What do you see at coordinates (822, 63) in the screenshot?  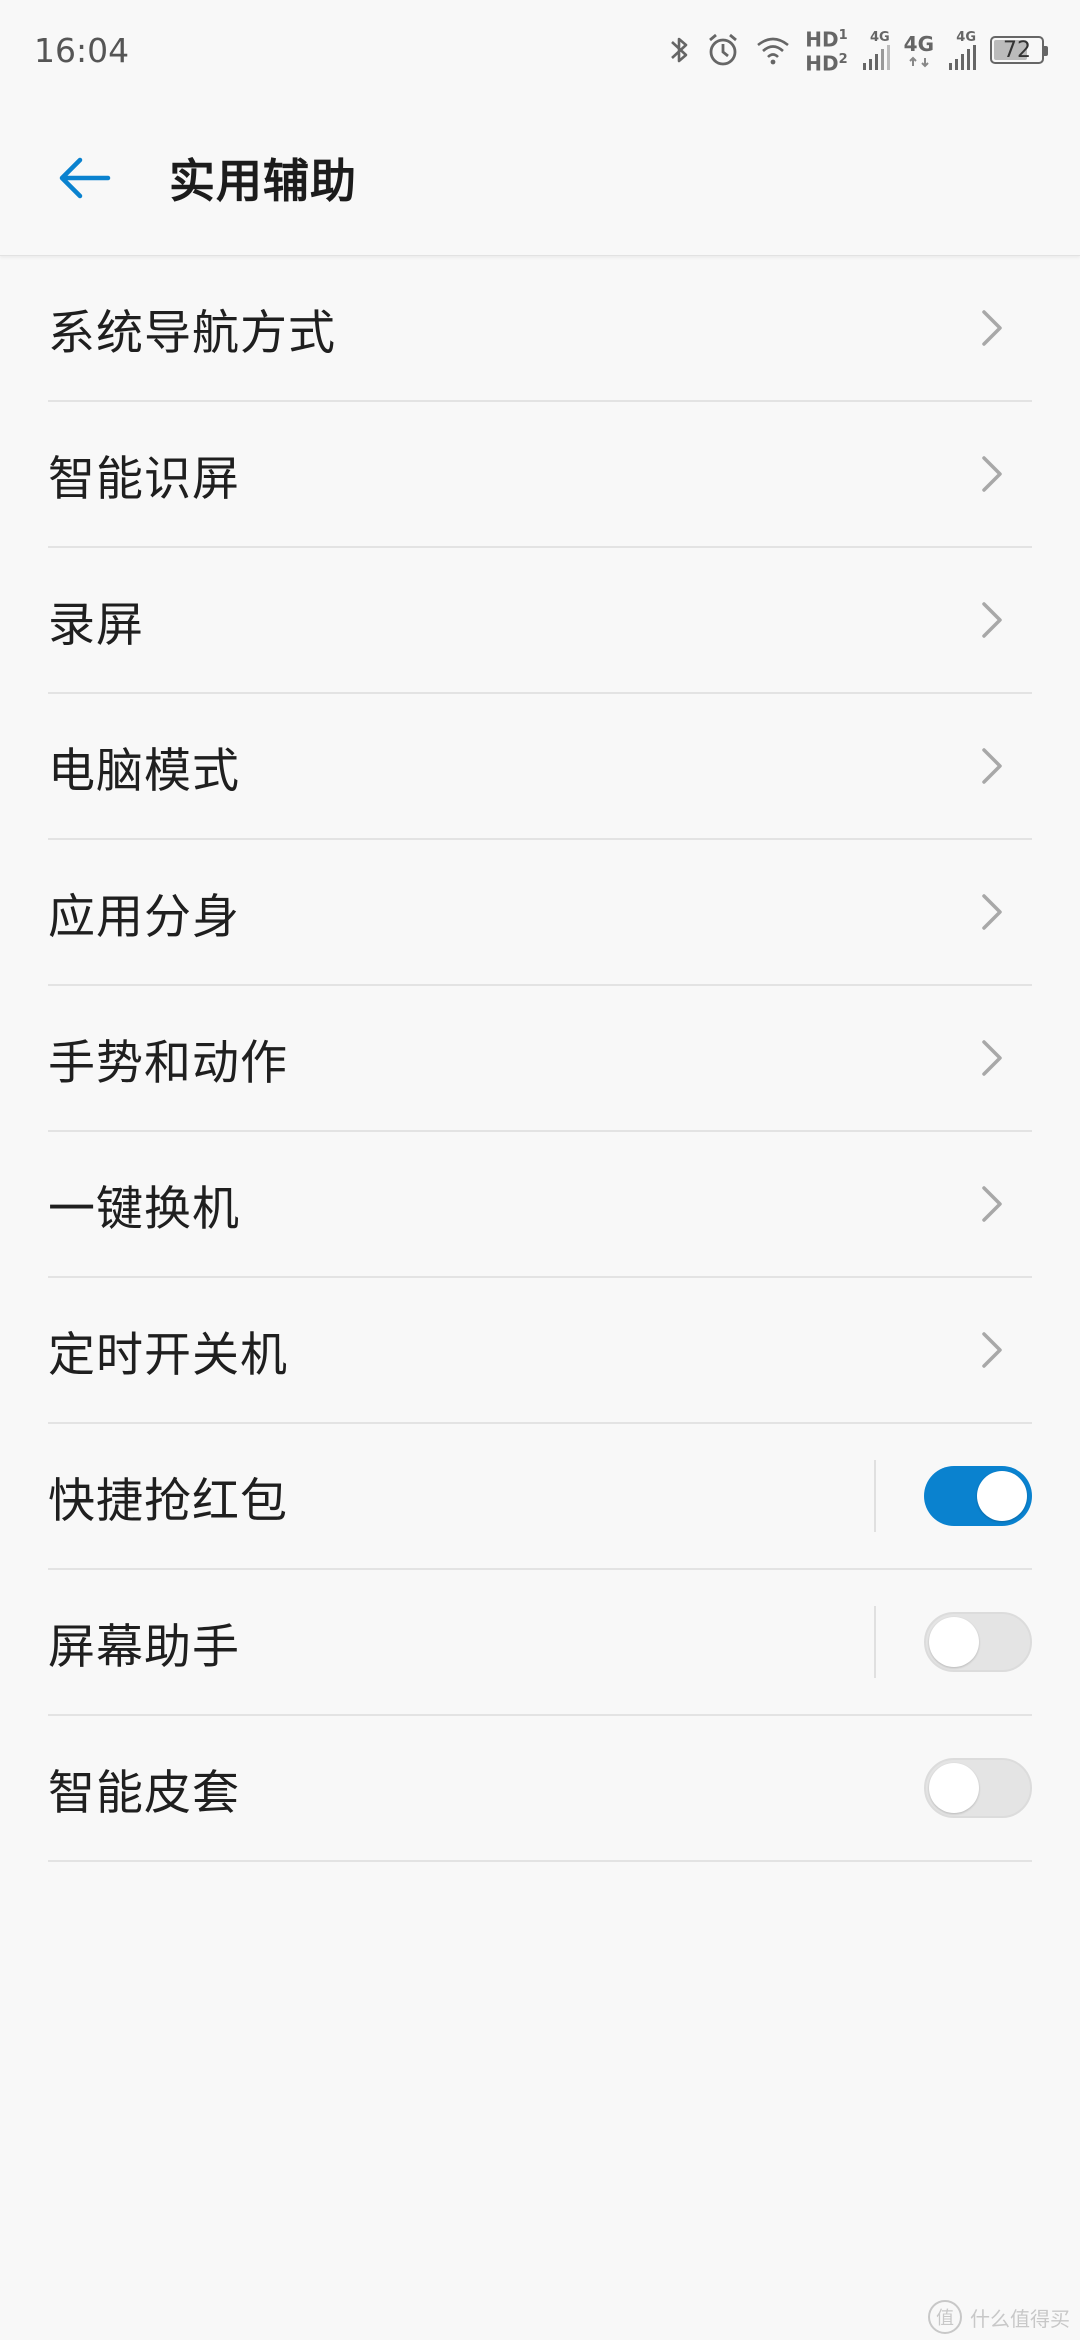 I see `hd-label-2: HD` at bounding box center [822, 63].